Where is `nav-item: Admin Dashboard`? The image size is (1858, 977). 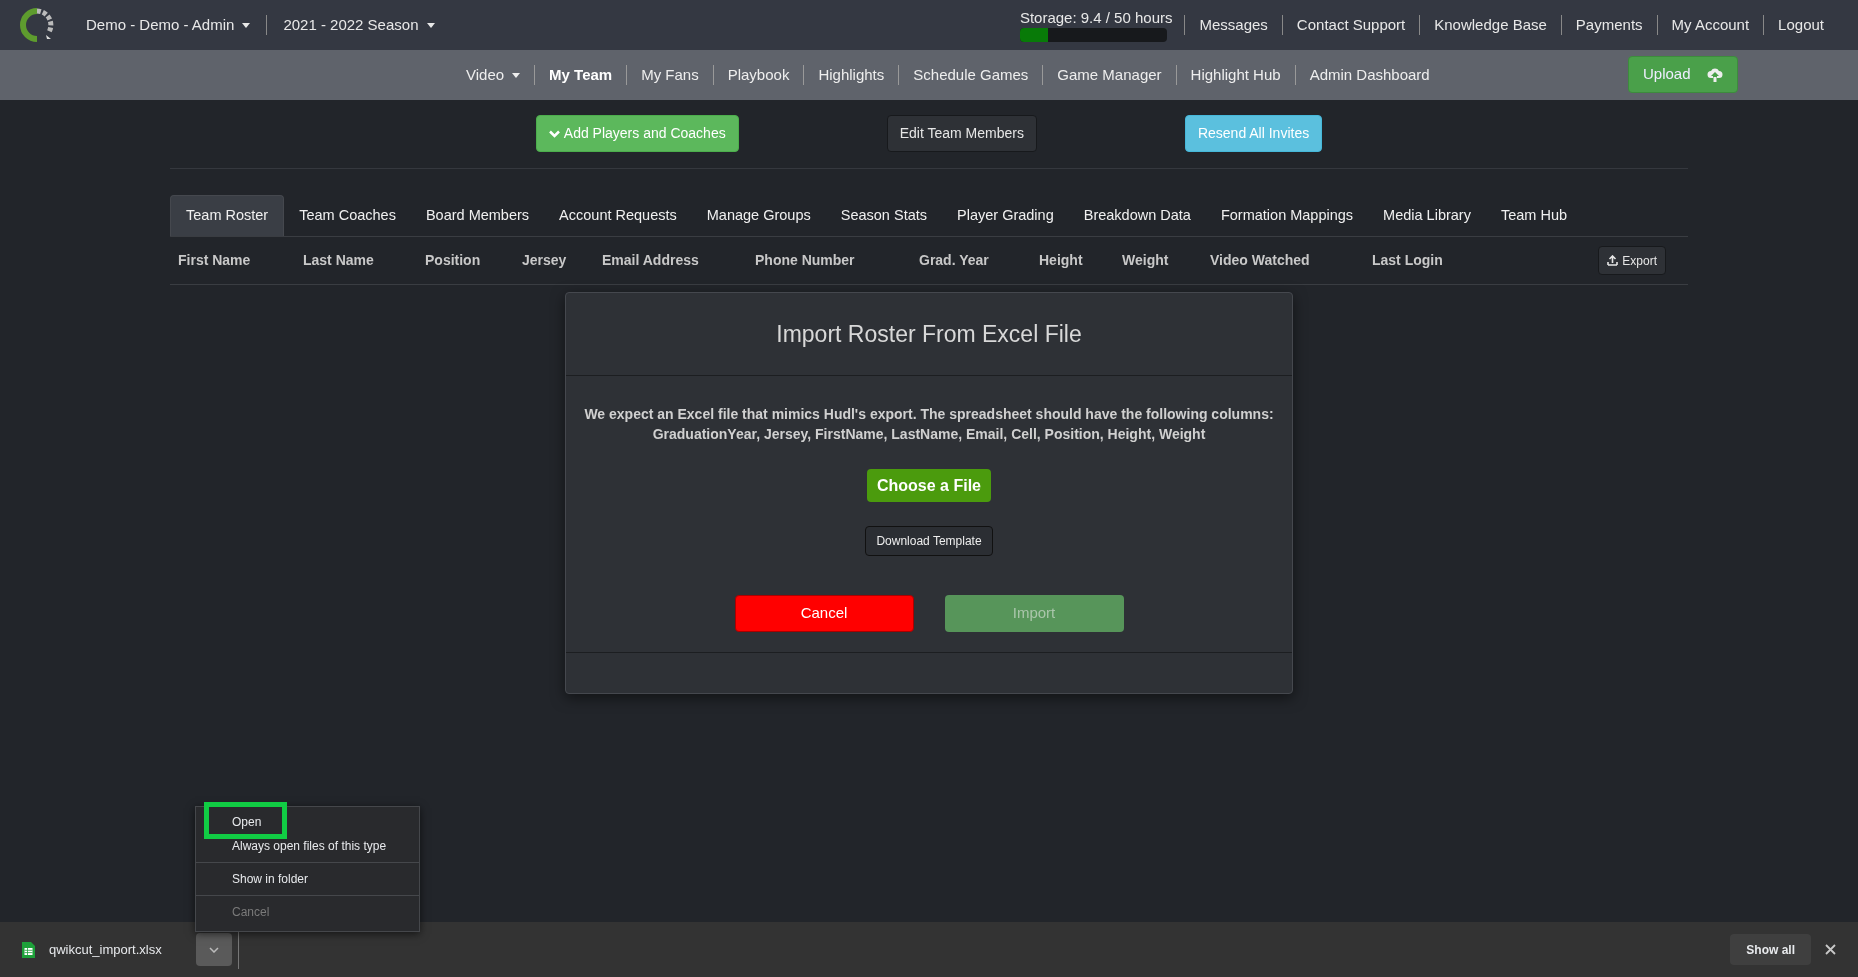 nav-item: Admin Dashboard is located at coordinates (1369, 75).